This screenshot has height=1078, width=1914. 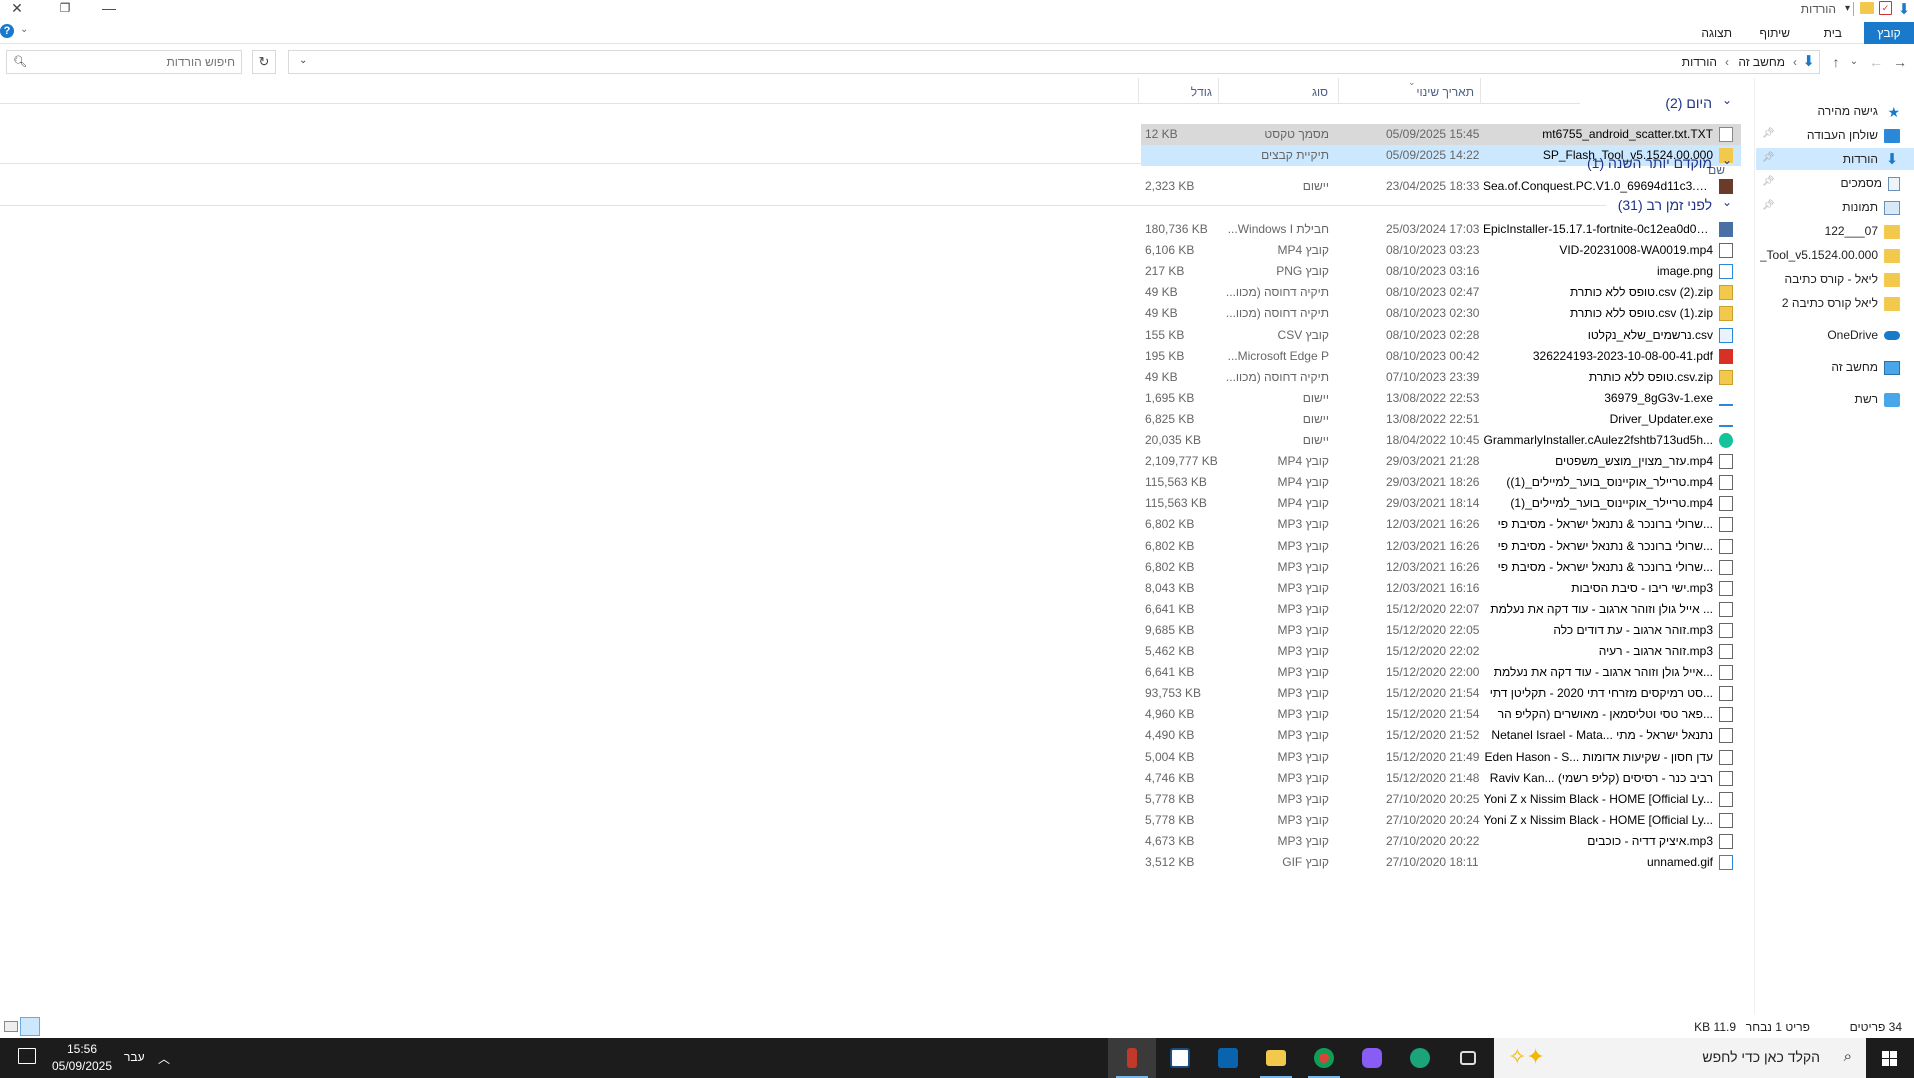 What do you see at coordinates (1885, 8) in the screenshot?
I see `properties-check-icon: ✓` at bounding box center [1885, 8].